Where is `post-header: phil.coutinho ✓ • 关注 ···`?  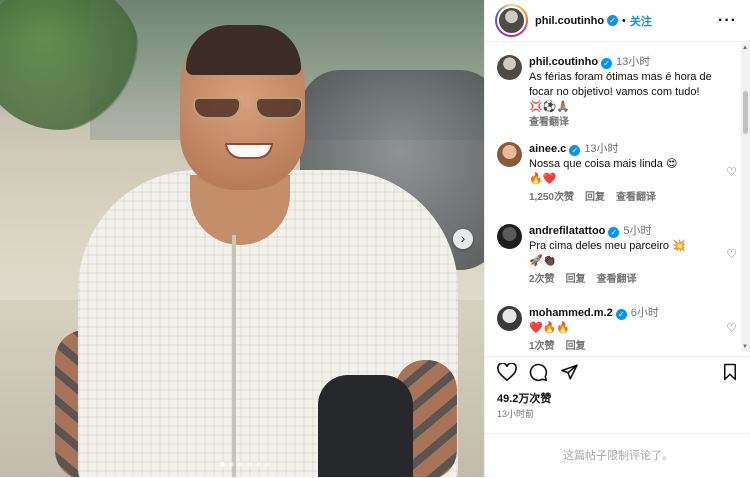
post-header: phil.coutinho ✓ • 关注 ··· is located at coordinates (617, 21).